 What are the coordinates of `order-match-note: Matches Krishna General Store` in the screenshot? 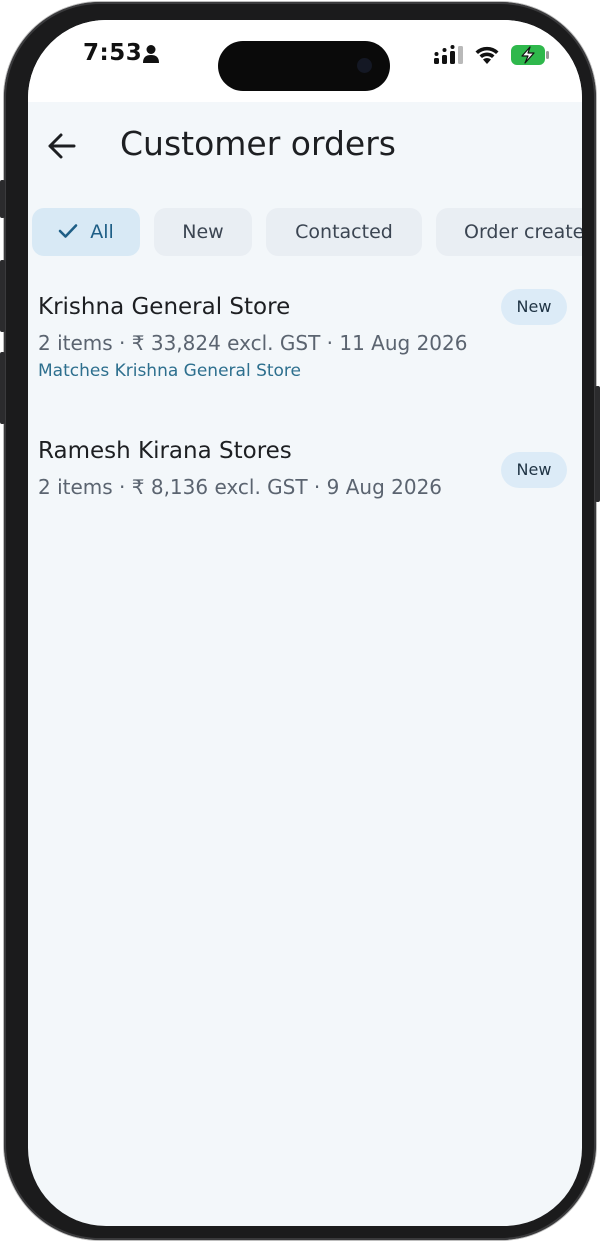 It's located at (170, 371).